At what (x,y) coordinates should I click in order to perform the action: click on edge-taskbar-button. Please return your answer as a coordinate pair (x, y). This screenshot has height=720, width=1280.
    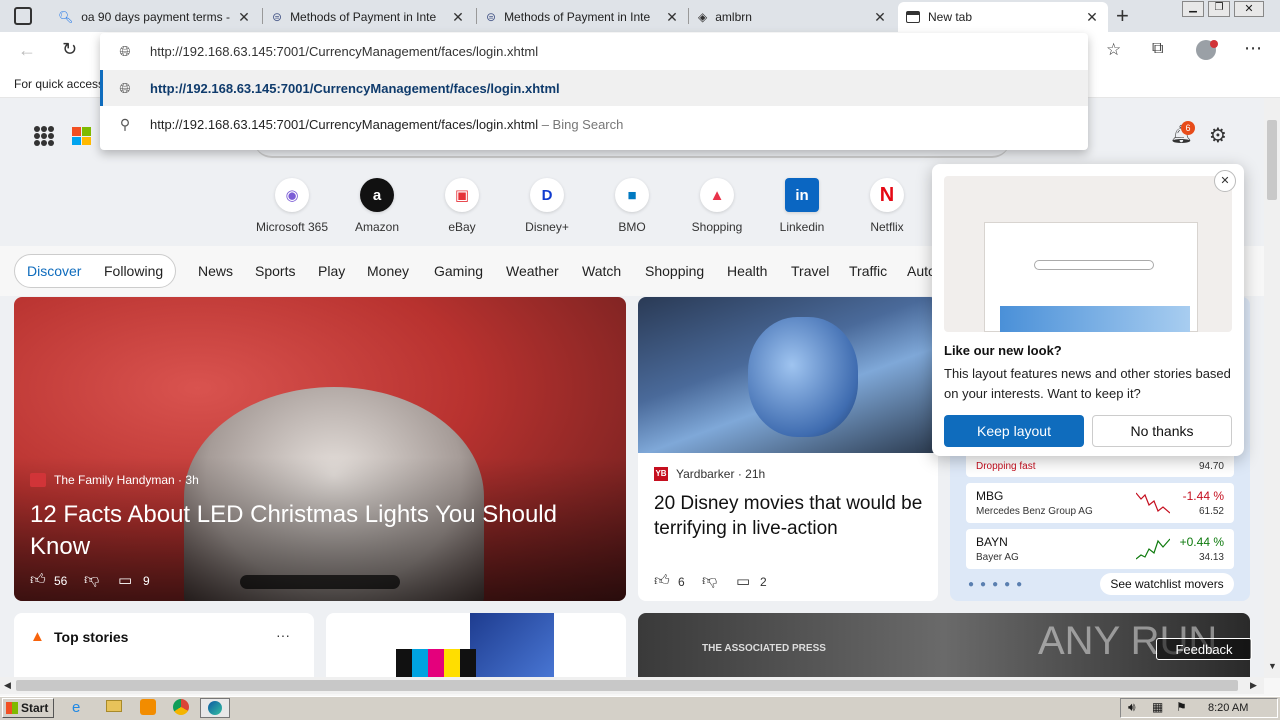
    Looking at the image, I should click on (215, 708).